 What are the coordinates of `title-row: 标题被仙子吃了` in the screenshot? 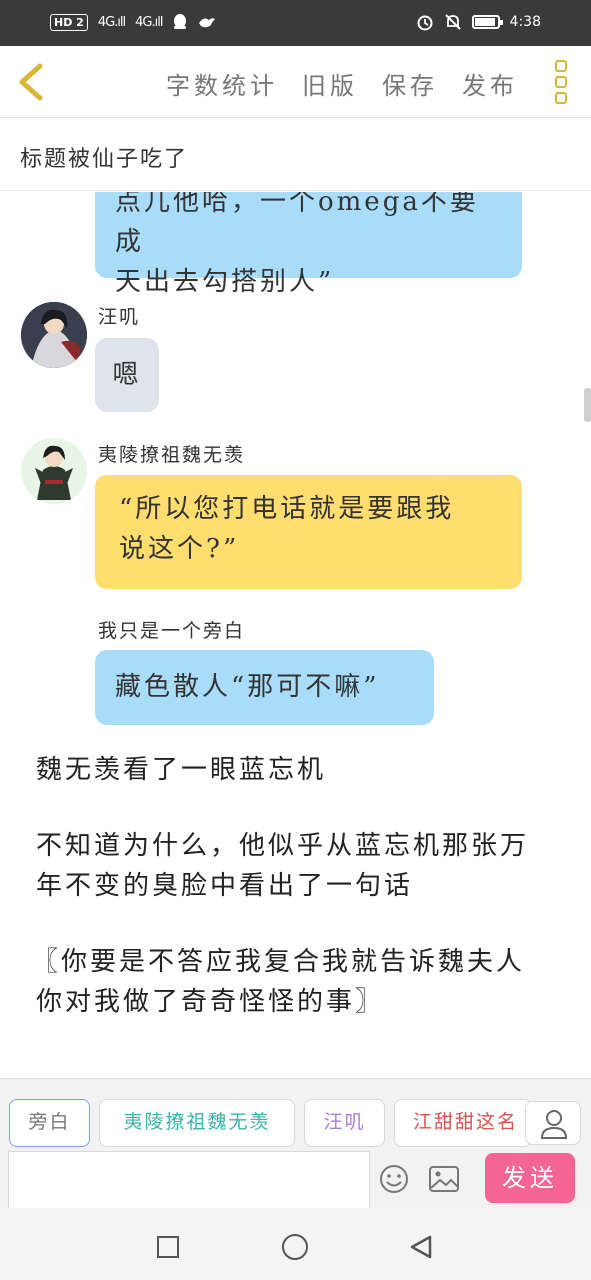 It's located at (295, 155).